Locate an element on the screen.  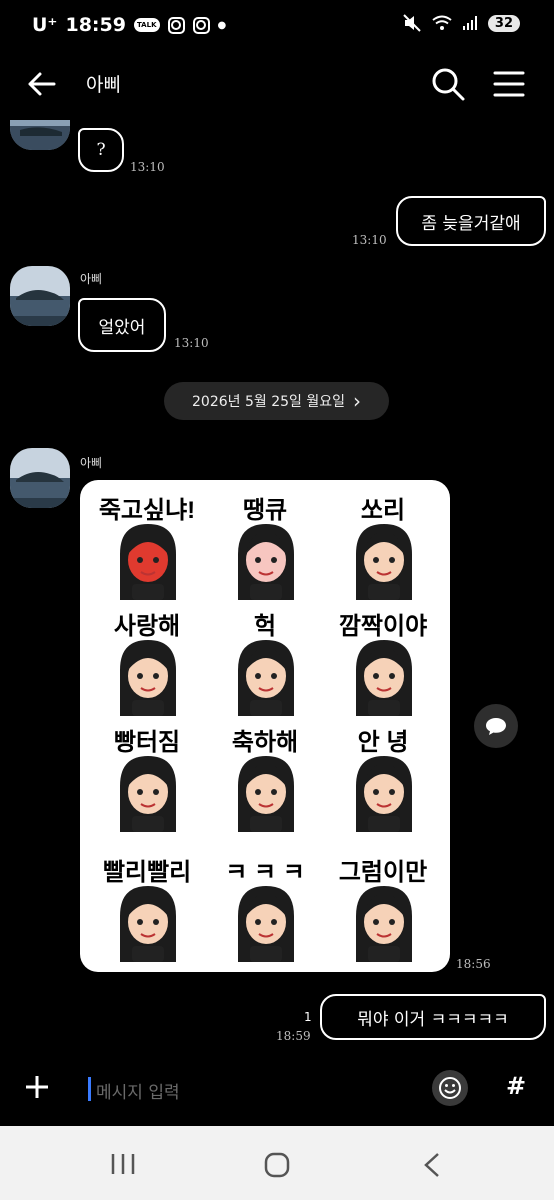
sticker-cell: 땡큐 is located at coordinates (265, 548).